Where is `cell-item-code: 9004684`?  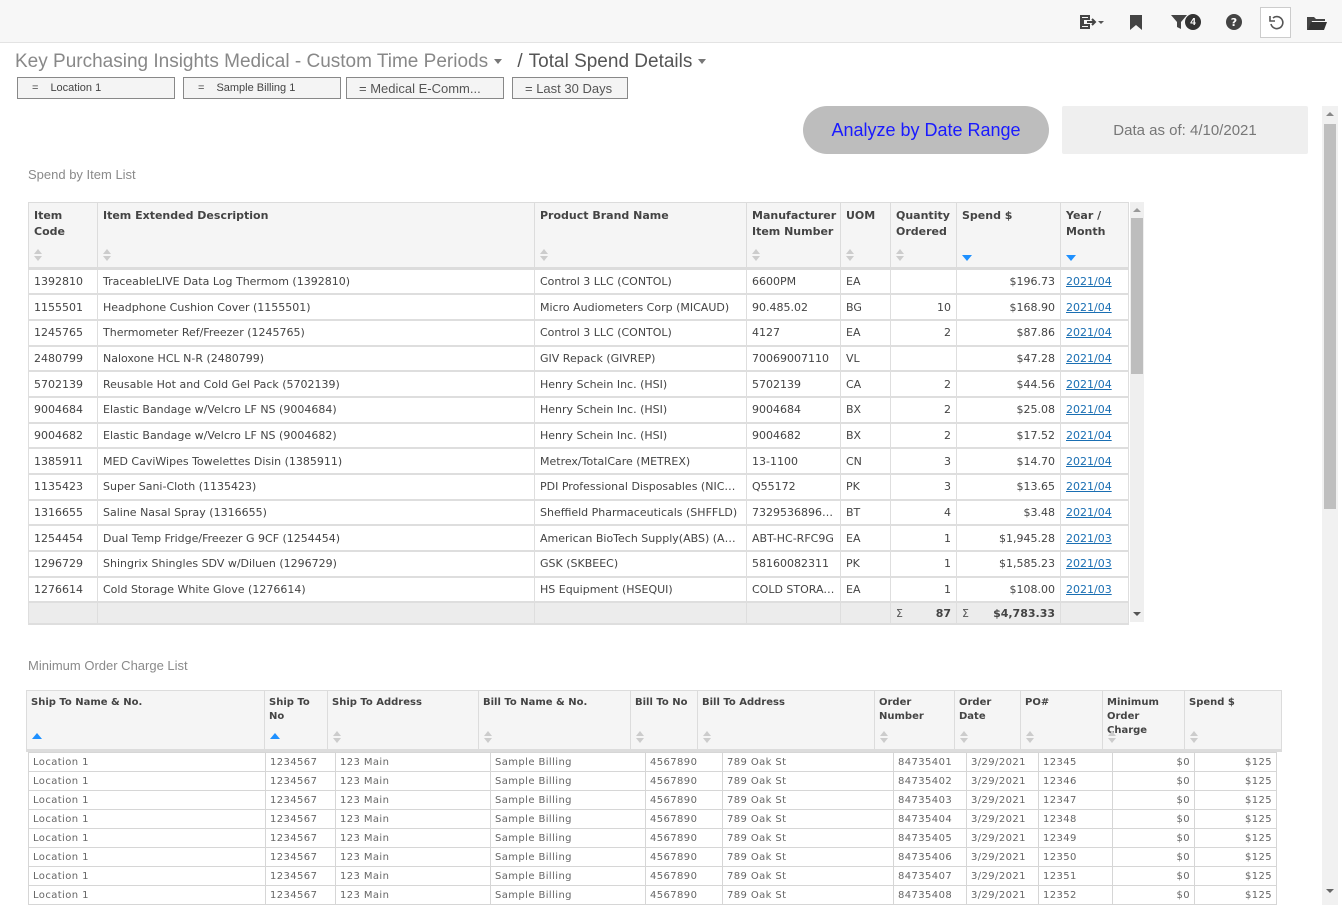
cell-item-code: 9004684 is located at coordinates (63, 410).